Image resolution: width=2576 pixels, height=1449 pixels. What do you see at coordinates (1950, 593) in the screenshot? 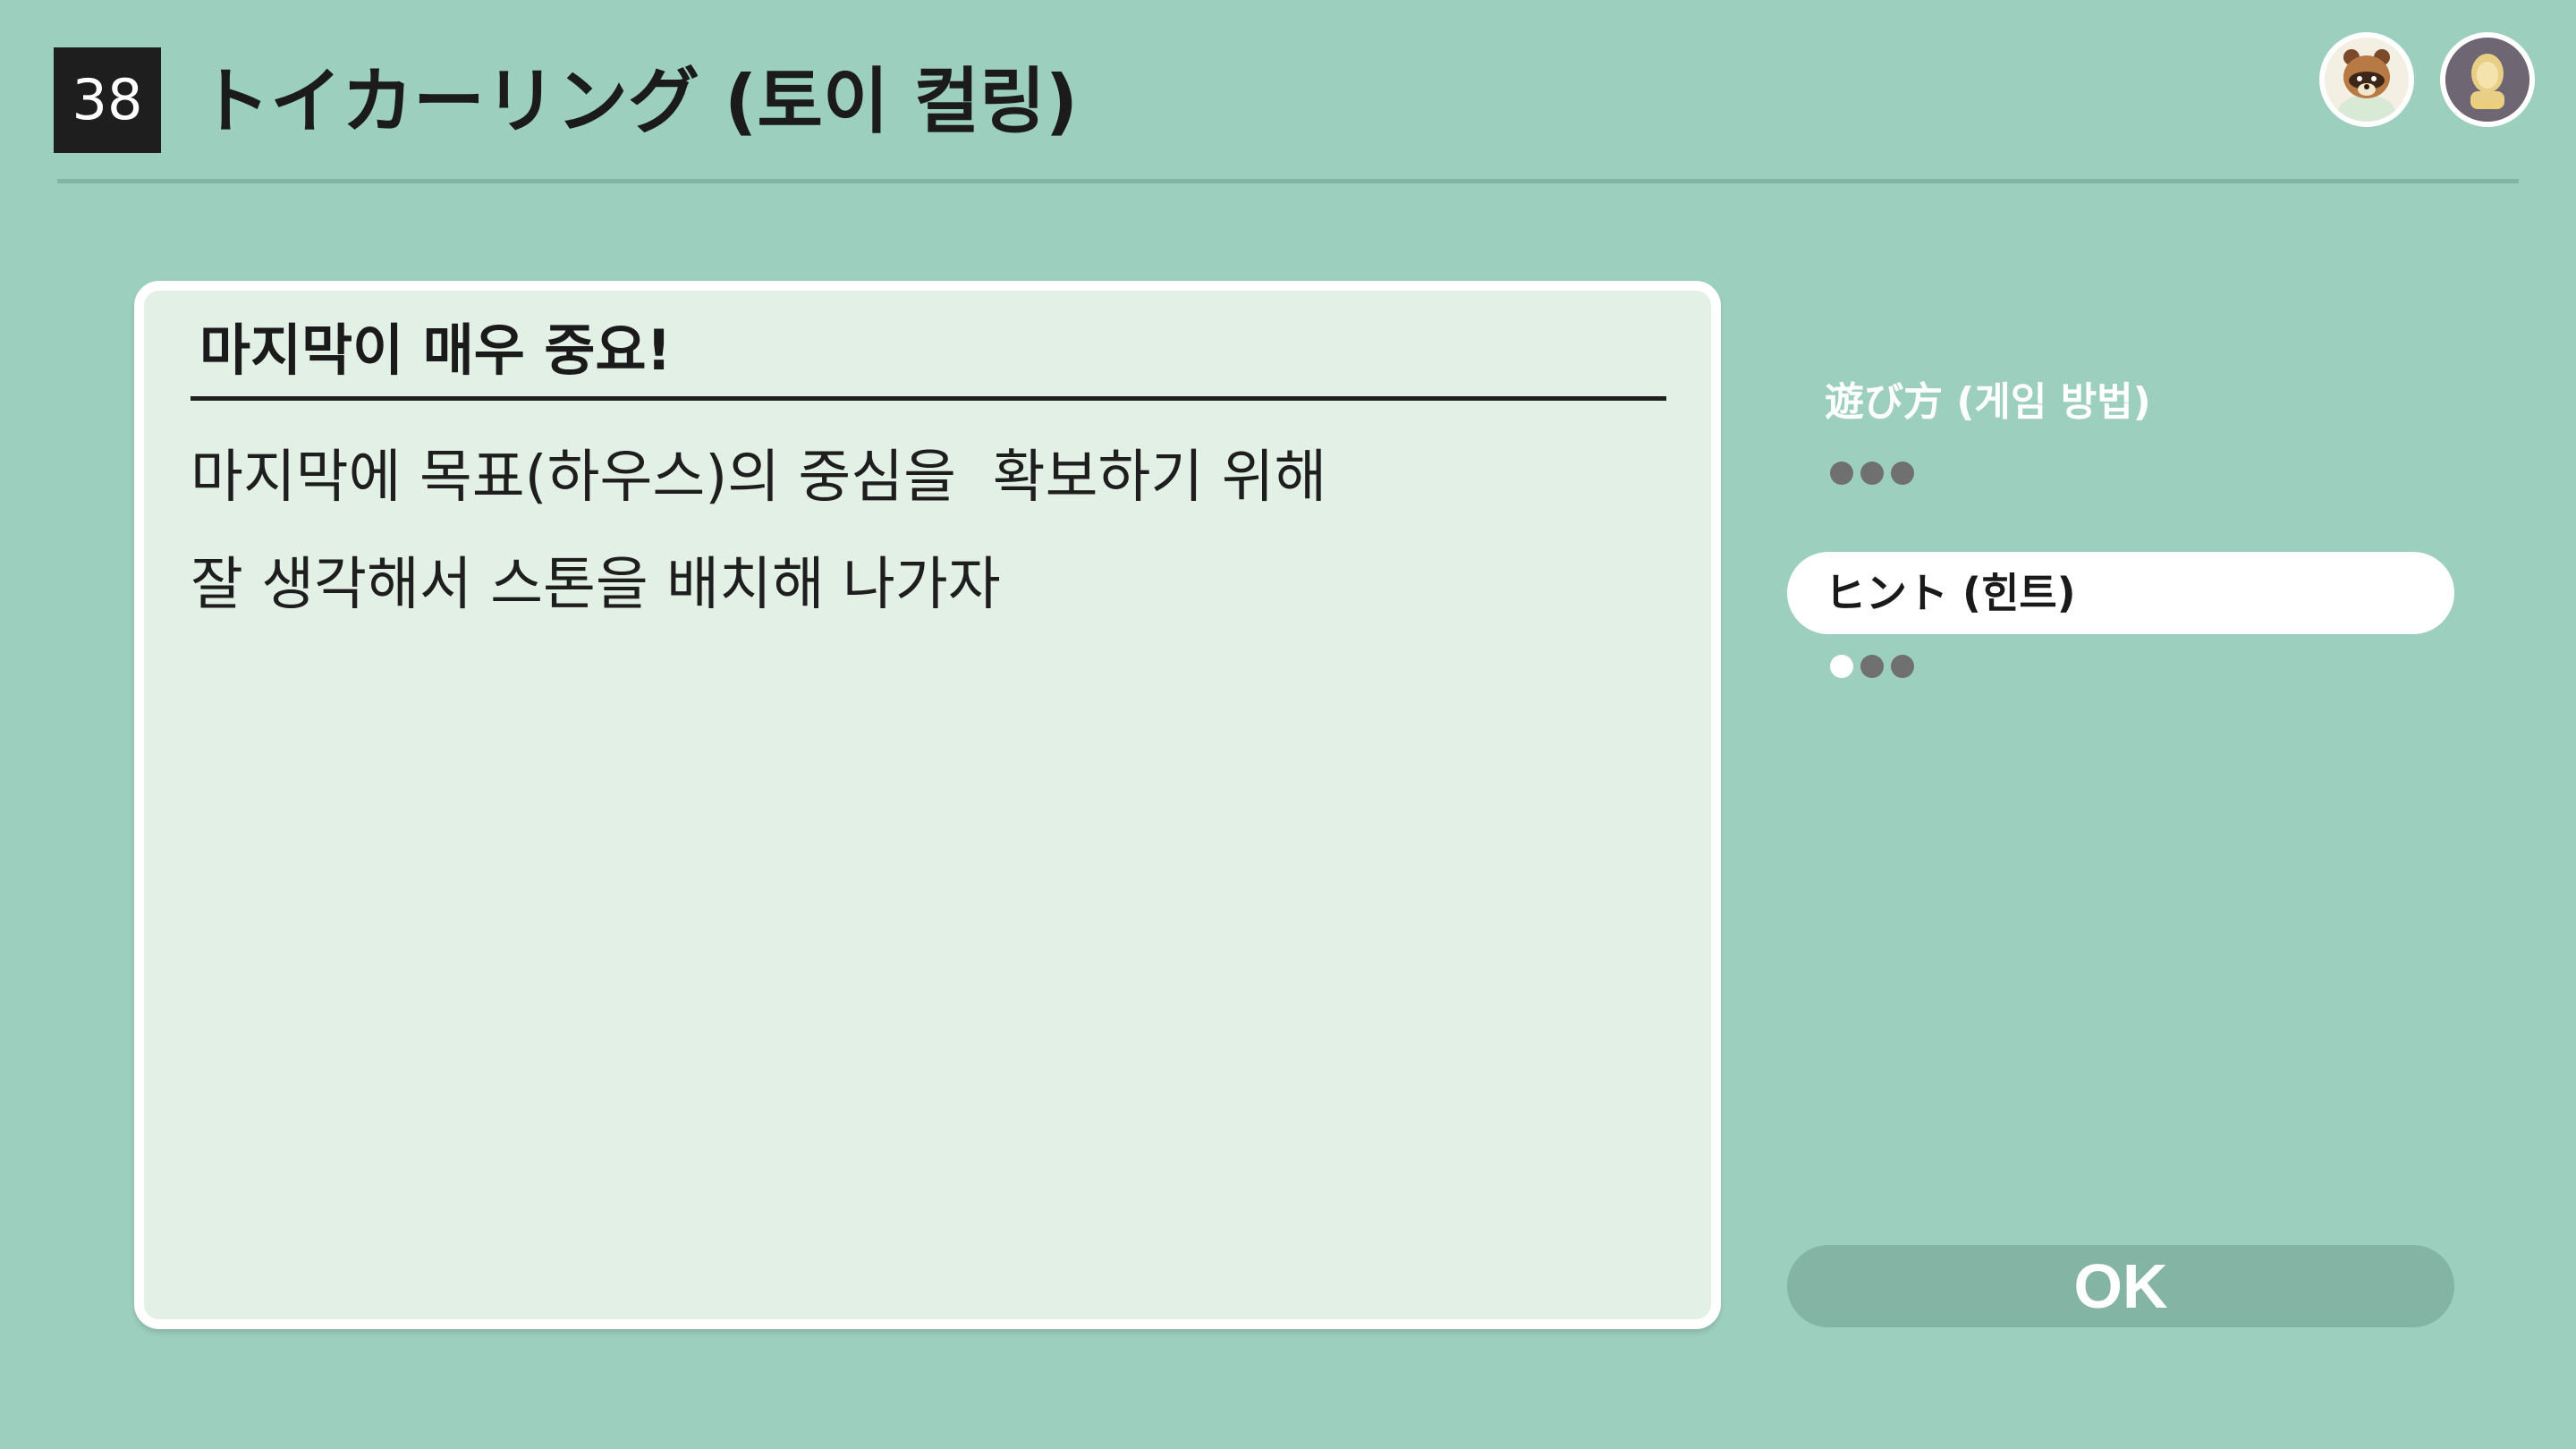
I see `menu-item-label: ヒント (힌트)` at bounding box center [1950, 593].